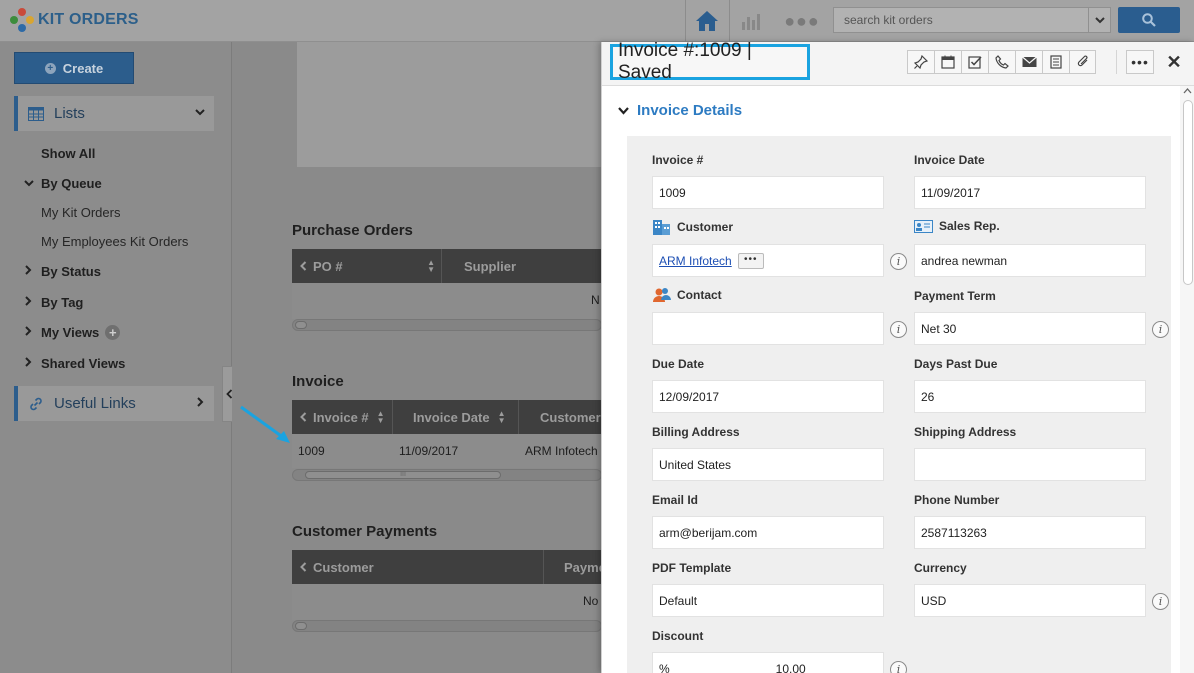  I want to click on days-past-due-field: 26, so click(1030, 396).